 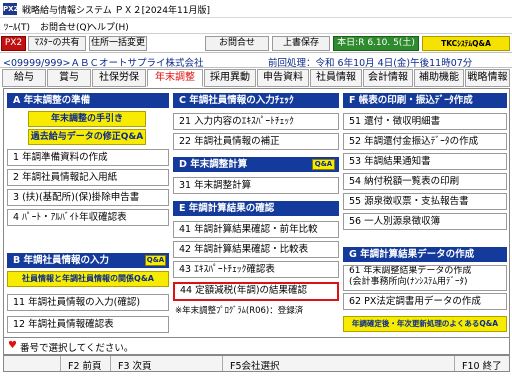 I want to click on past-salary-fix-qa-button: 過去給与データの修正Q&A, so click(x=87, y=137).